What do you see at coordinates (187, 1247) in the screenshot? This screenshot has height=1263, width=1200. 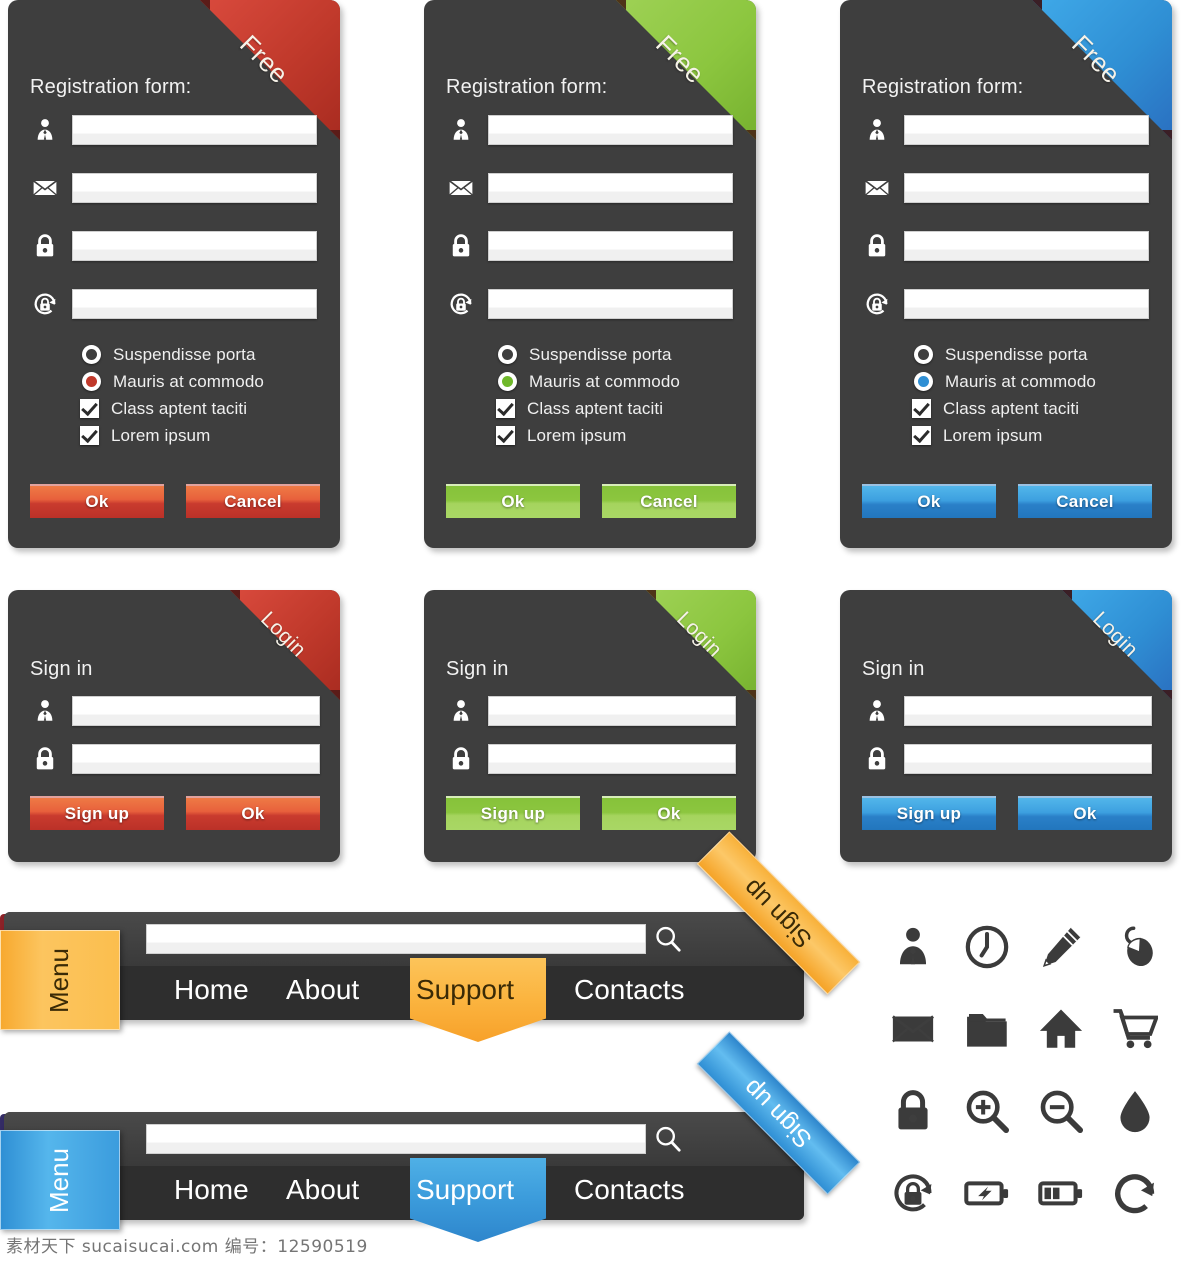 I see `watermark: 素材天下 sucaisucai.com 编号：12590519` at bounding box center [187, 1247].